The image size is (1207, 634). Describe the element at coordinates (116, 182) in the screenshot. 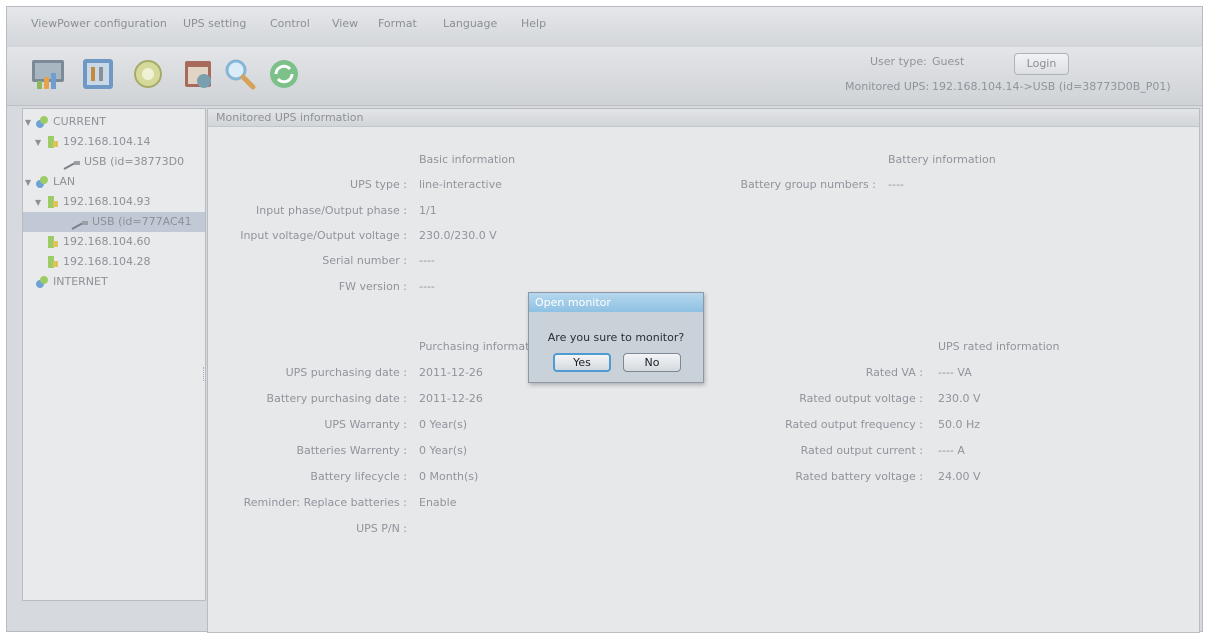

I see `tree-node-lan: ▼ LAN` at that location.